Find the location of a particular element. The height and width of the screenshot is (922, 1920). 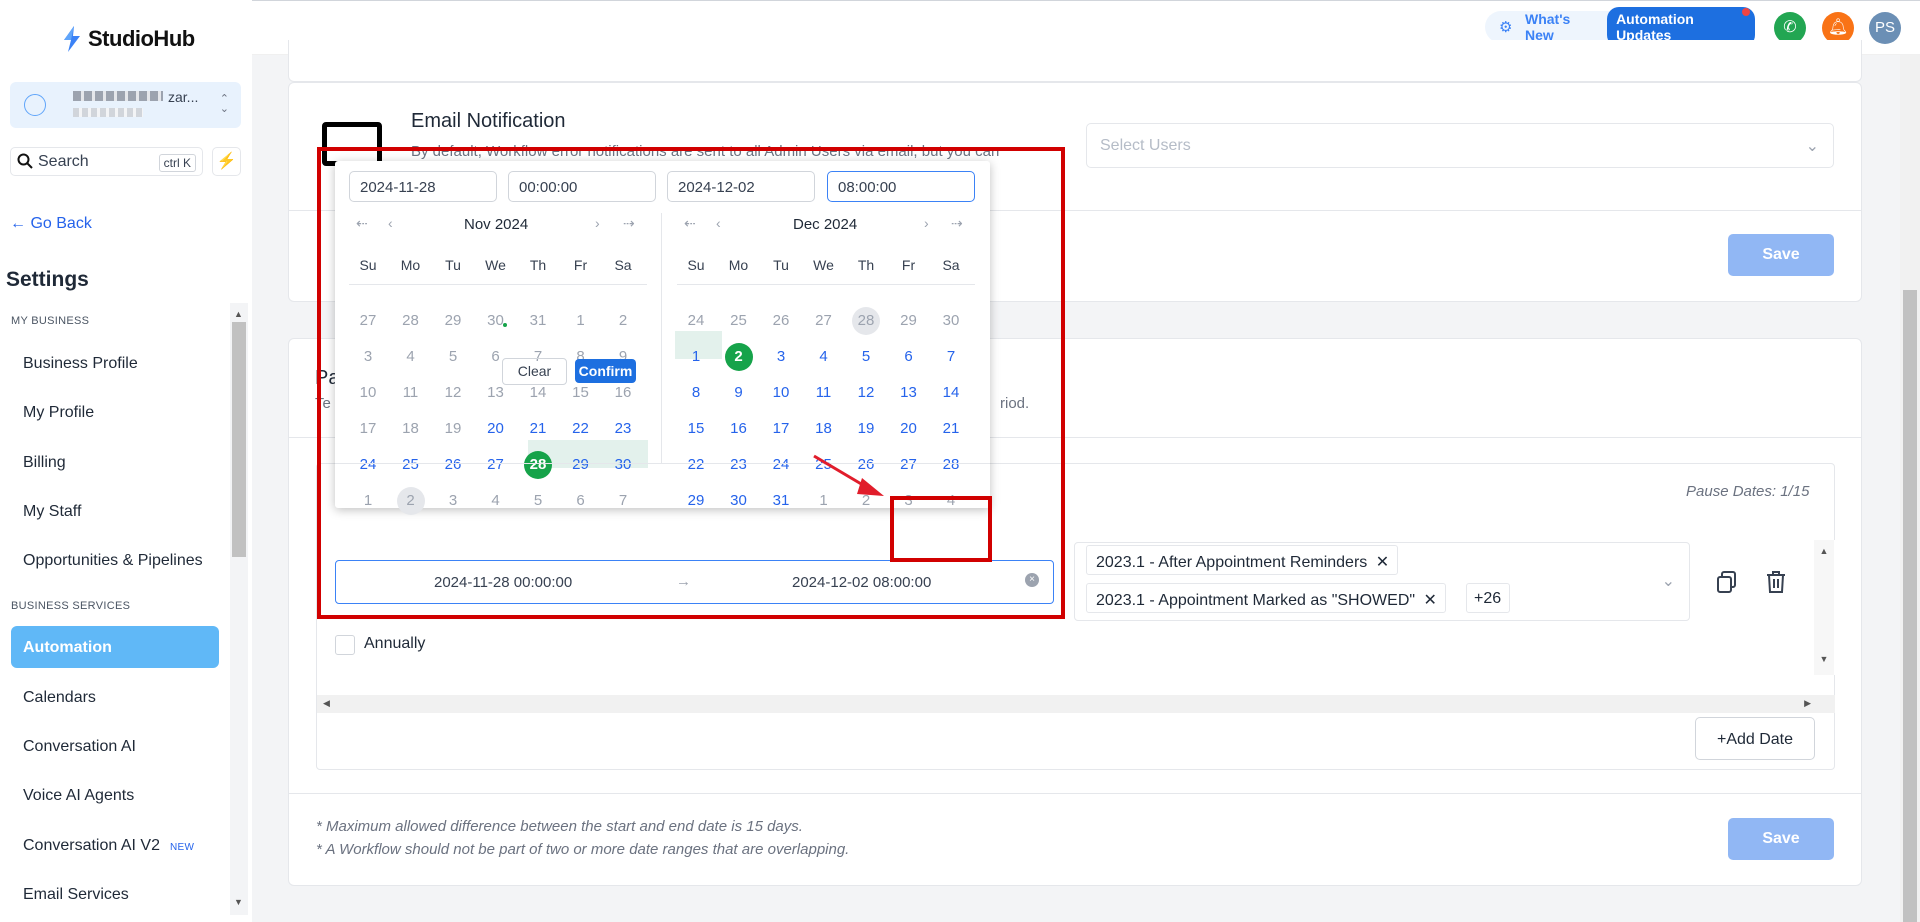

sidebar-item-label: Conversation AI V2 is located at coordinates (91, 845).